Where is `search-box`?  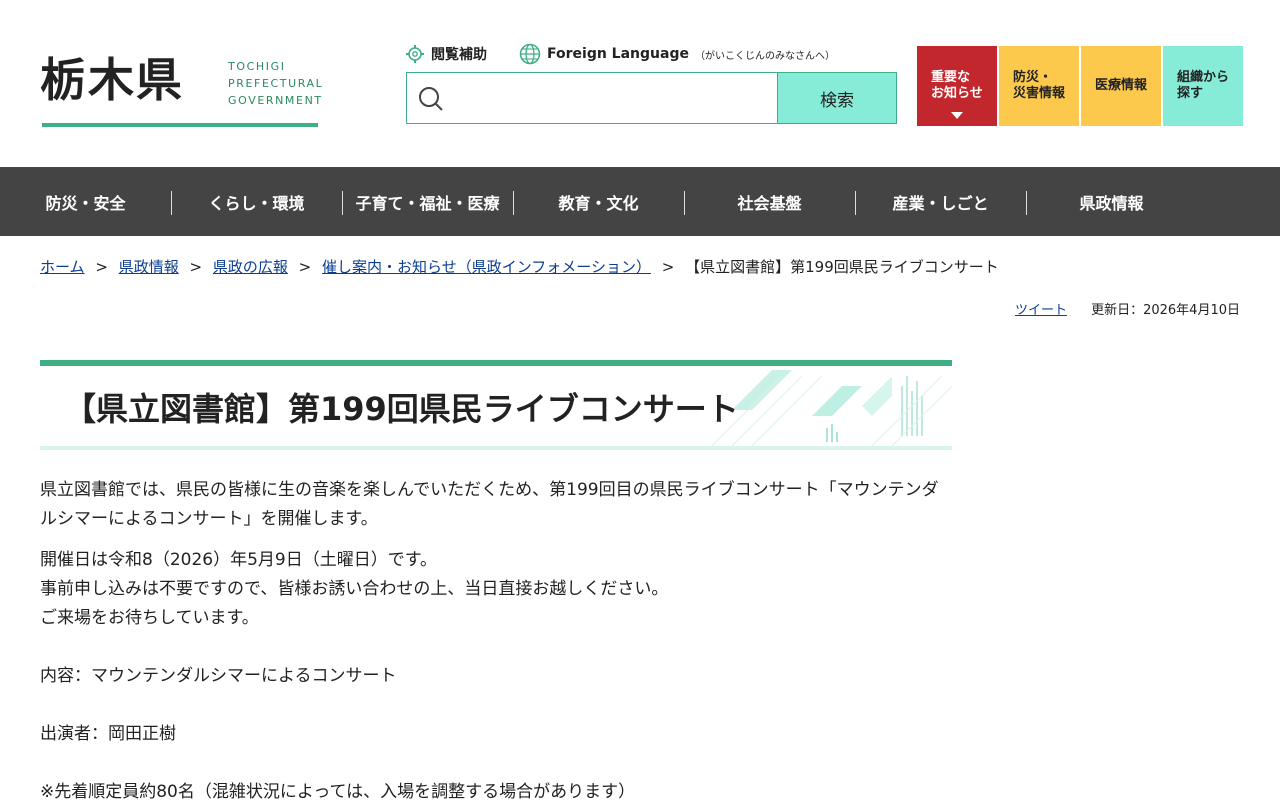 search-box is located at coordinates (592, 98).